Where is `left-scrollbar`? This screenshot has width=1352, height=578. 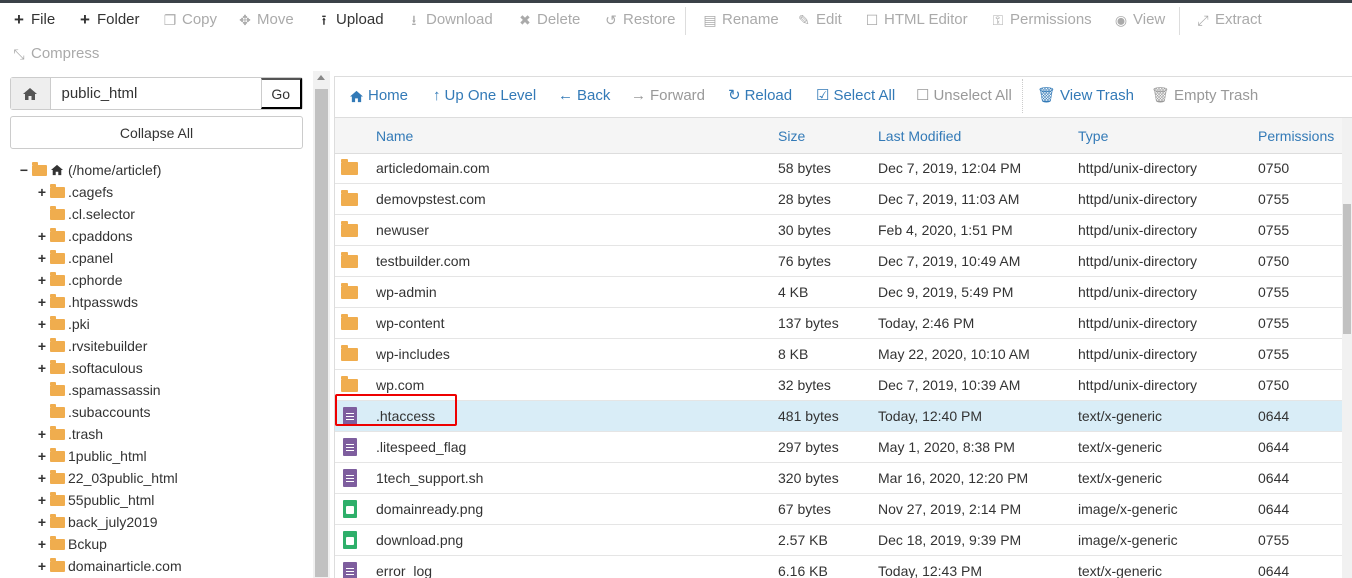 left-scrollbar is located at coordinates (321, 324).